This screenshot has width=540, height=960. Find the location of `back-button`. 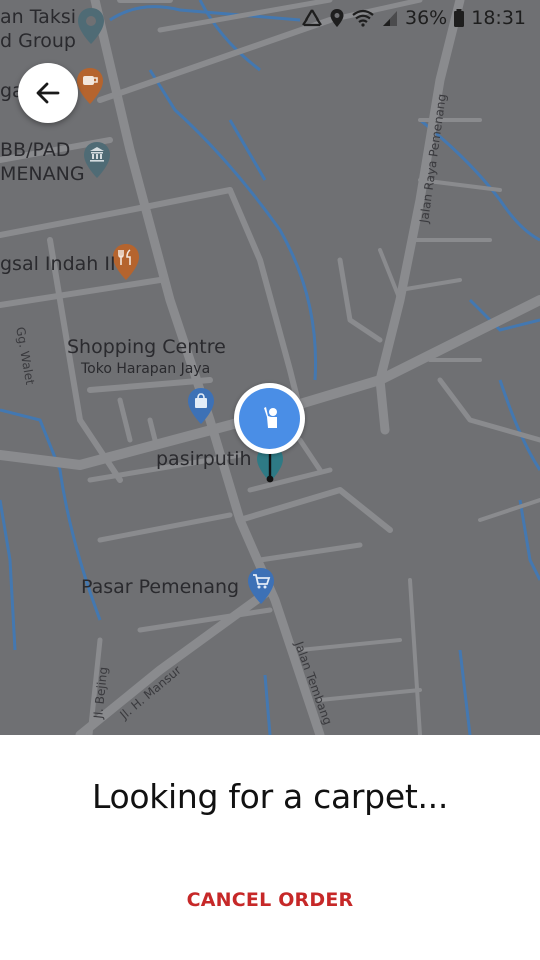

back-button is located at coordinates (48, 93).